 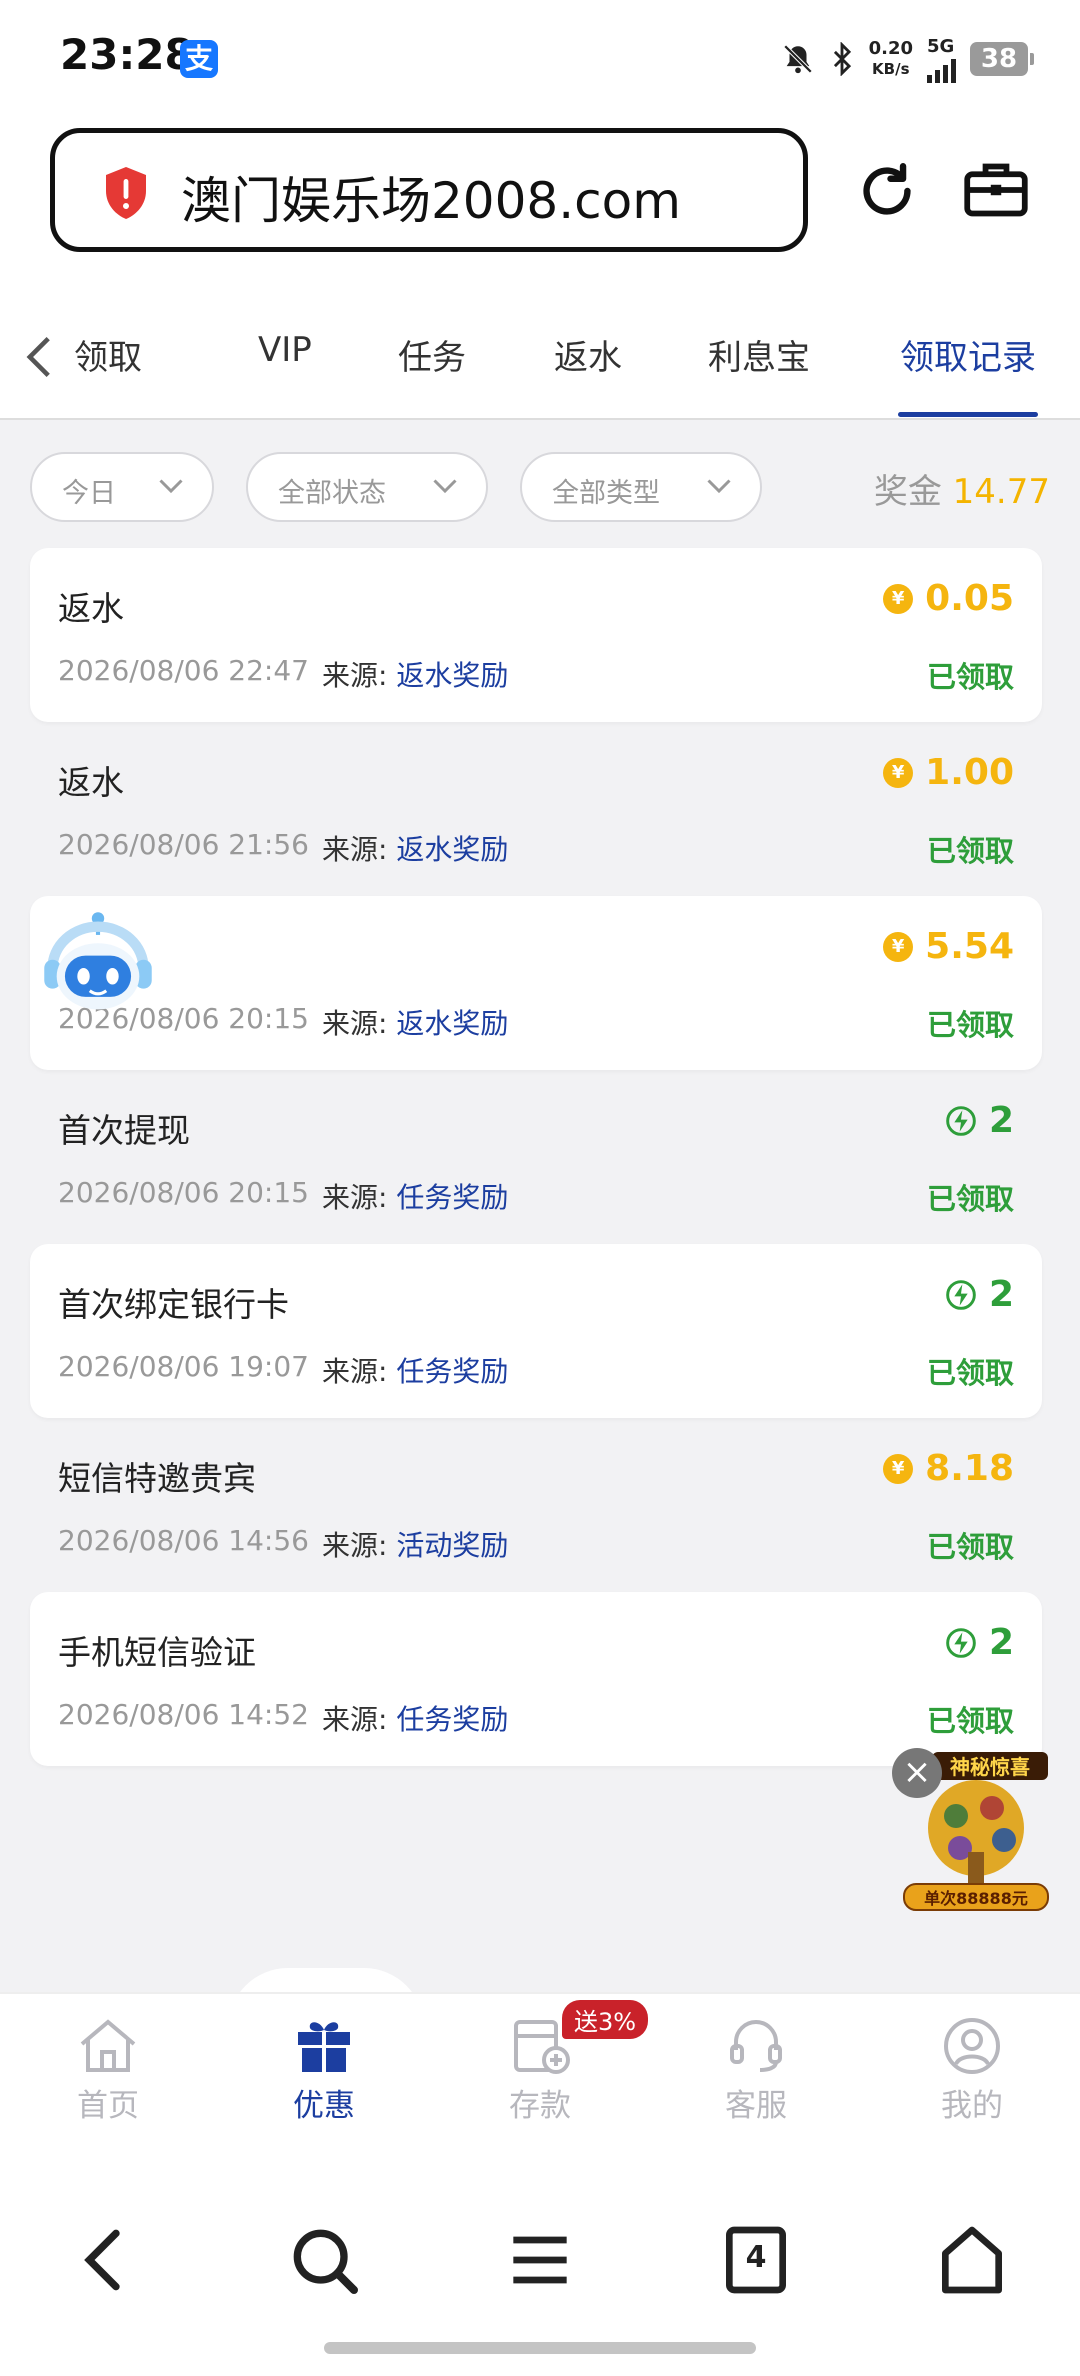 I want to click on security-warning-icon, so click(x=126, y=193).